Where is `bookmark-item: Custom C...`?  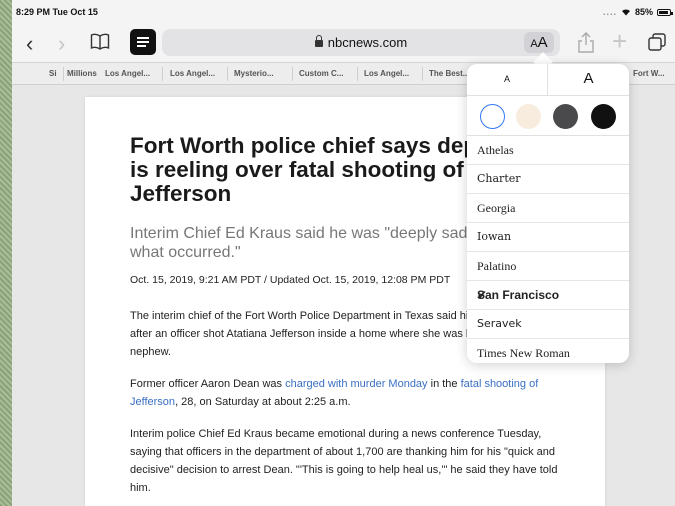
bookmark-item: Custom C... is located at coordinates (321, 73).